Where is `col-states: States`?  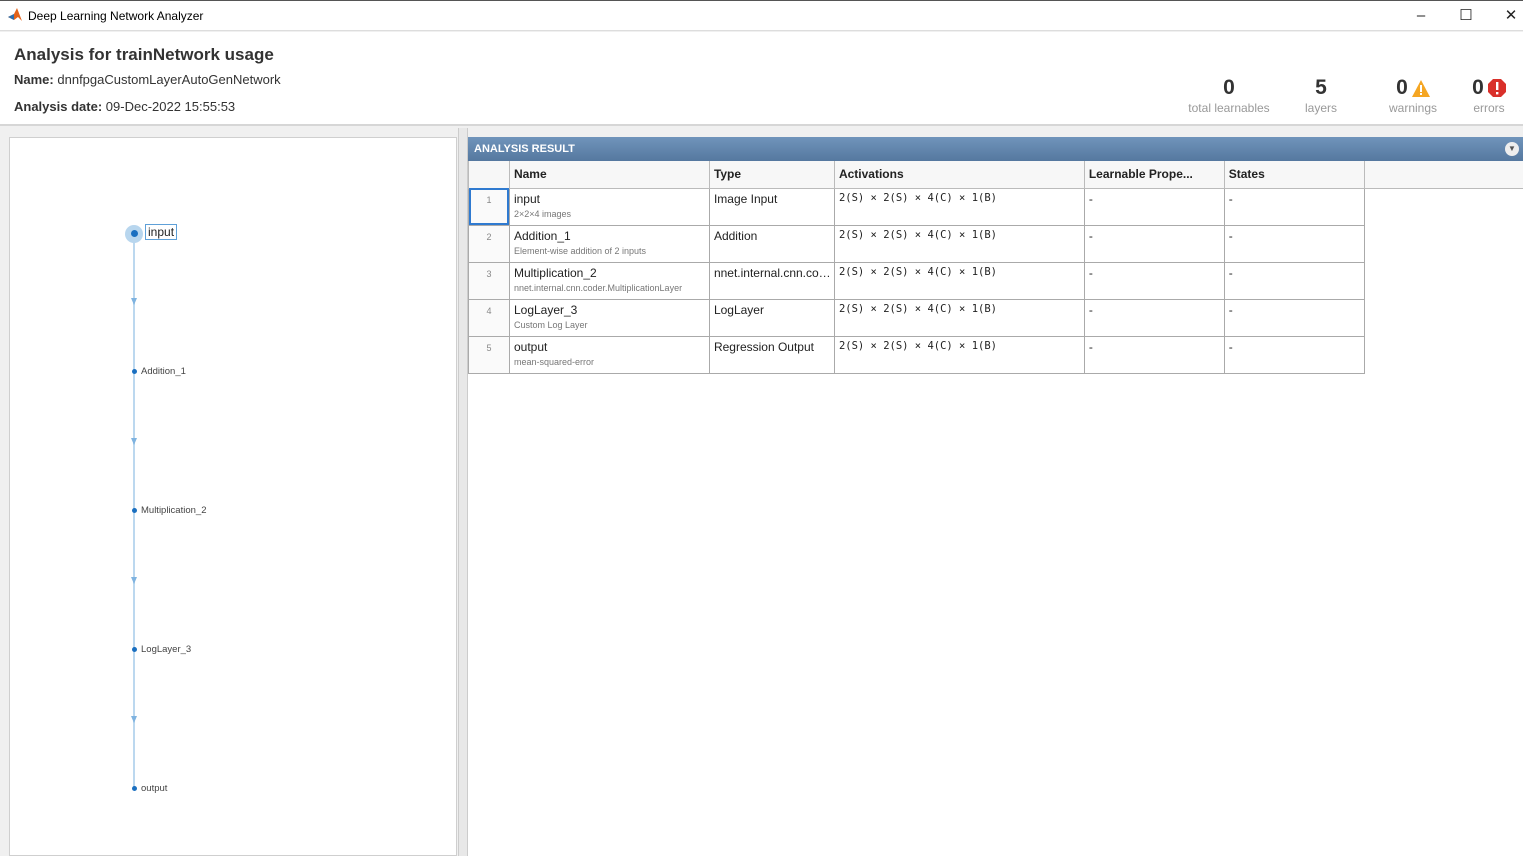
col-states: States is located at coordinates (1294, 175).